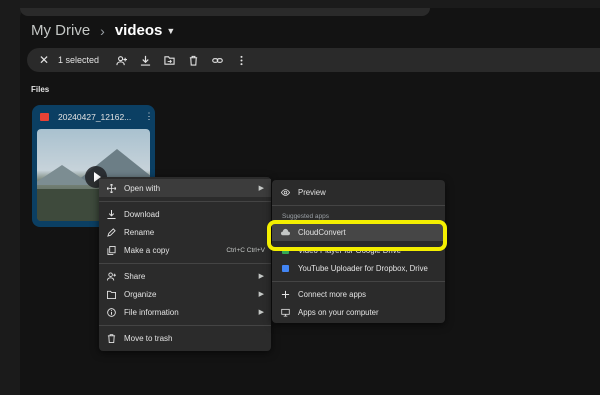 This screenshot has width=600, height=395. Describe the element at coordinates (358, 192) in the screenshot. I see `submenu-item-preview: Preview` at that location.